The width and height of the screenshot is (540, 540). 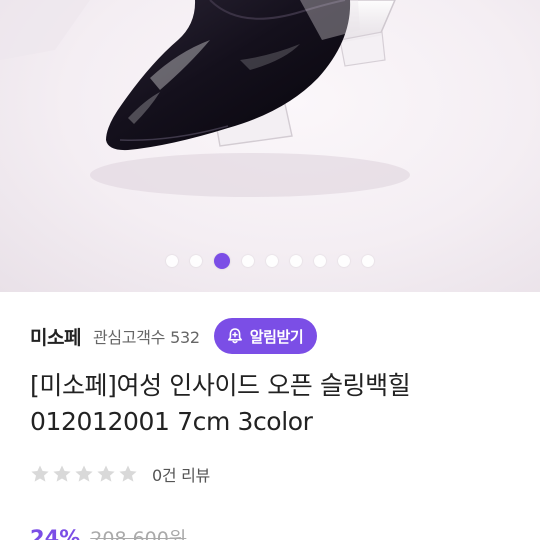 I want to click on product-title-line-2: 012012001 7cm 3color, so click(x=171, y=421).